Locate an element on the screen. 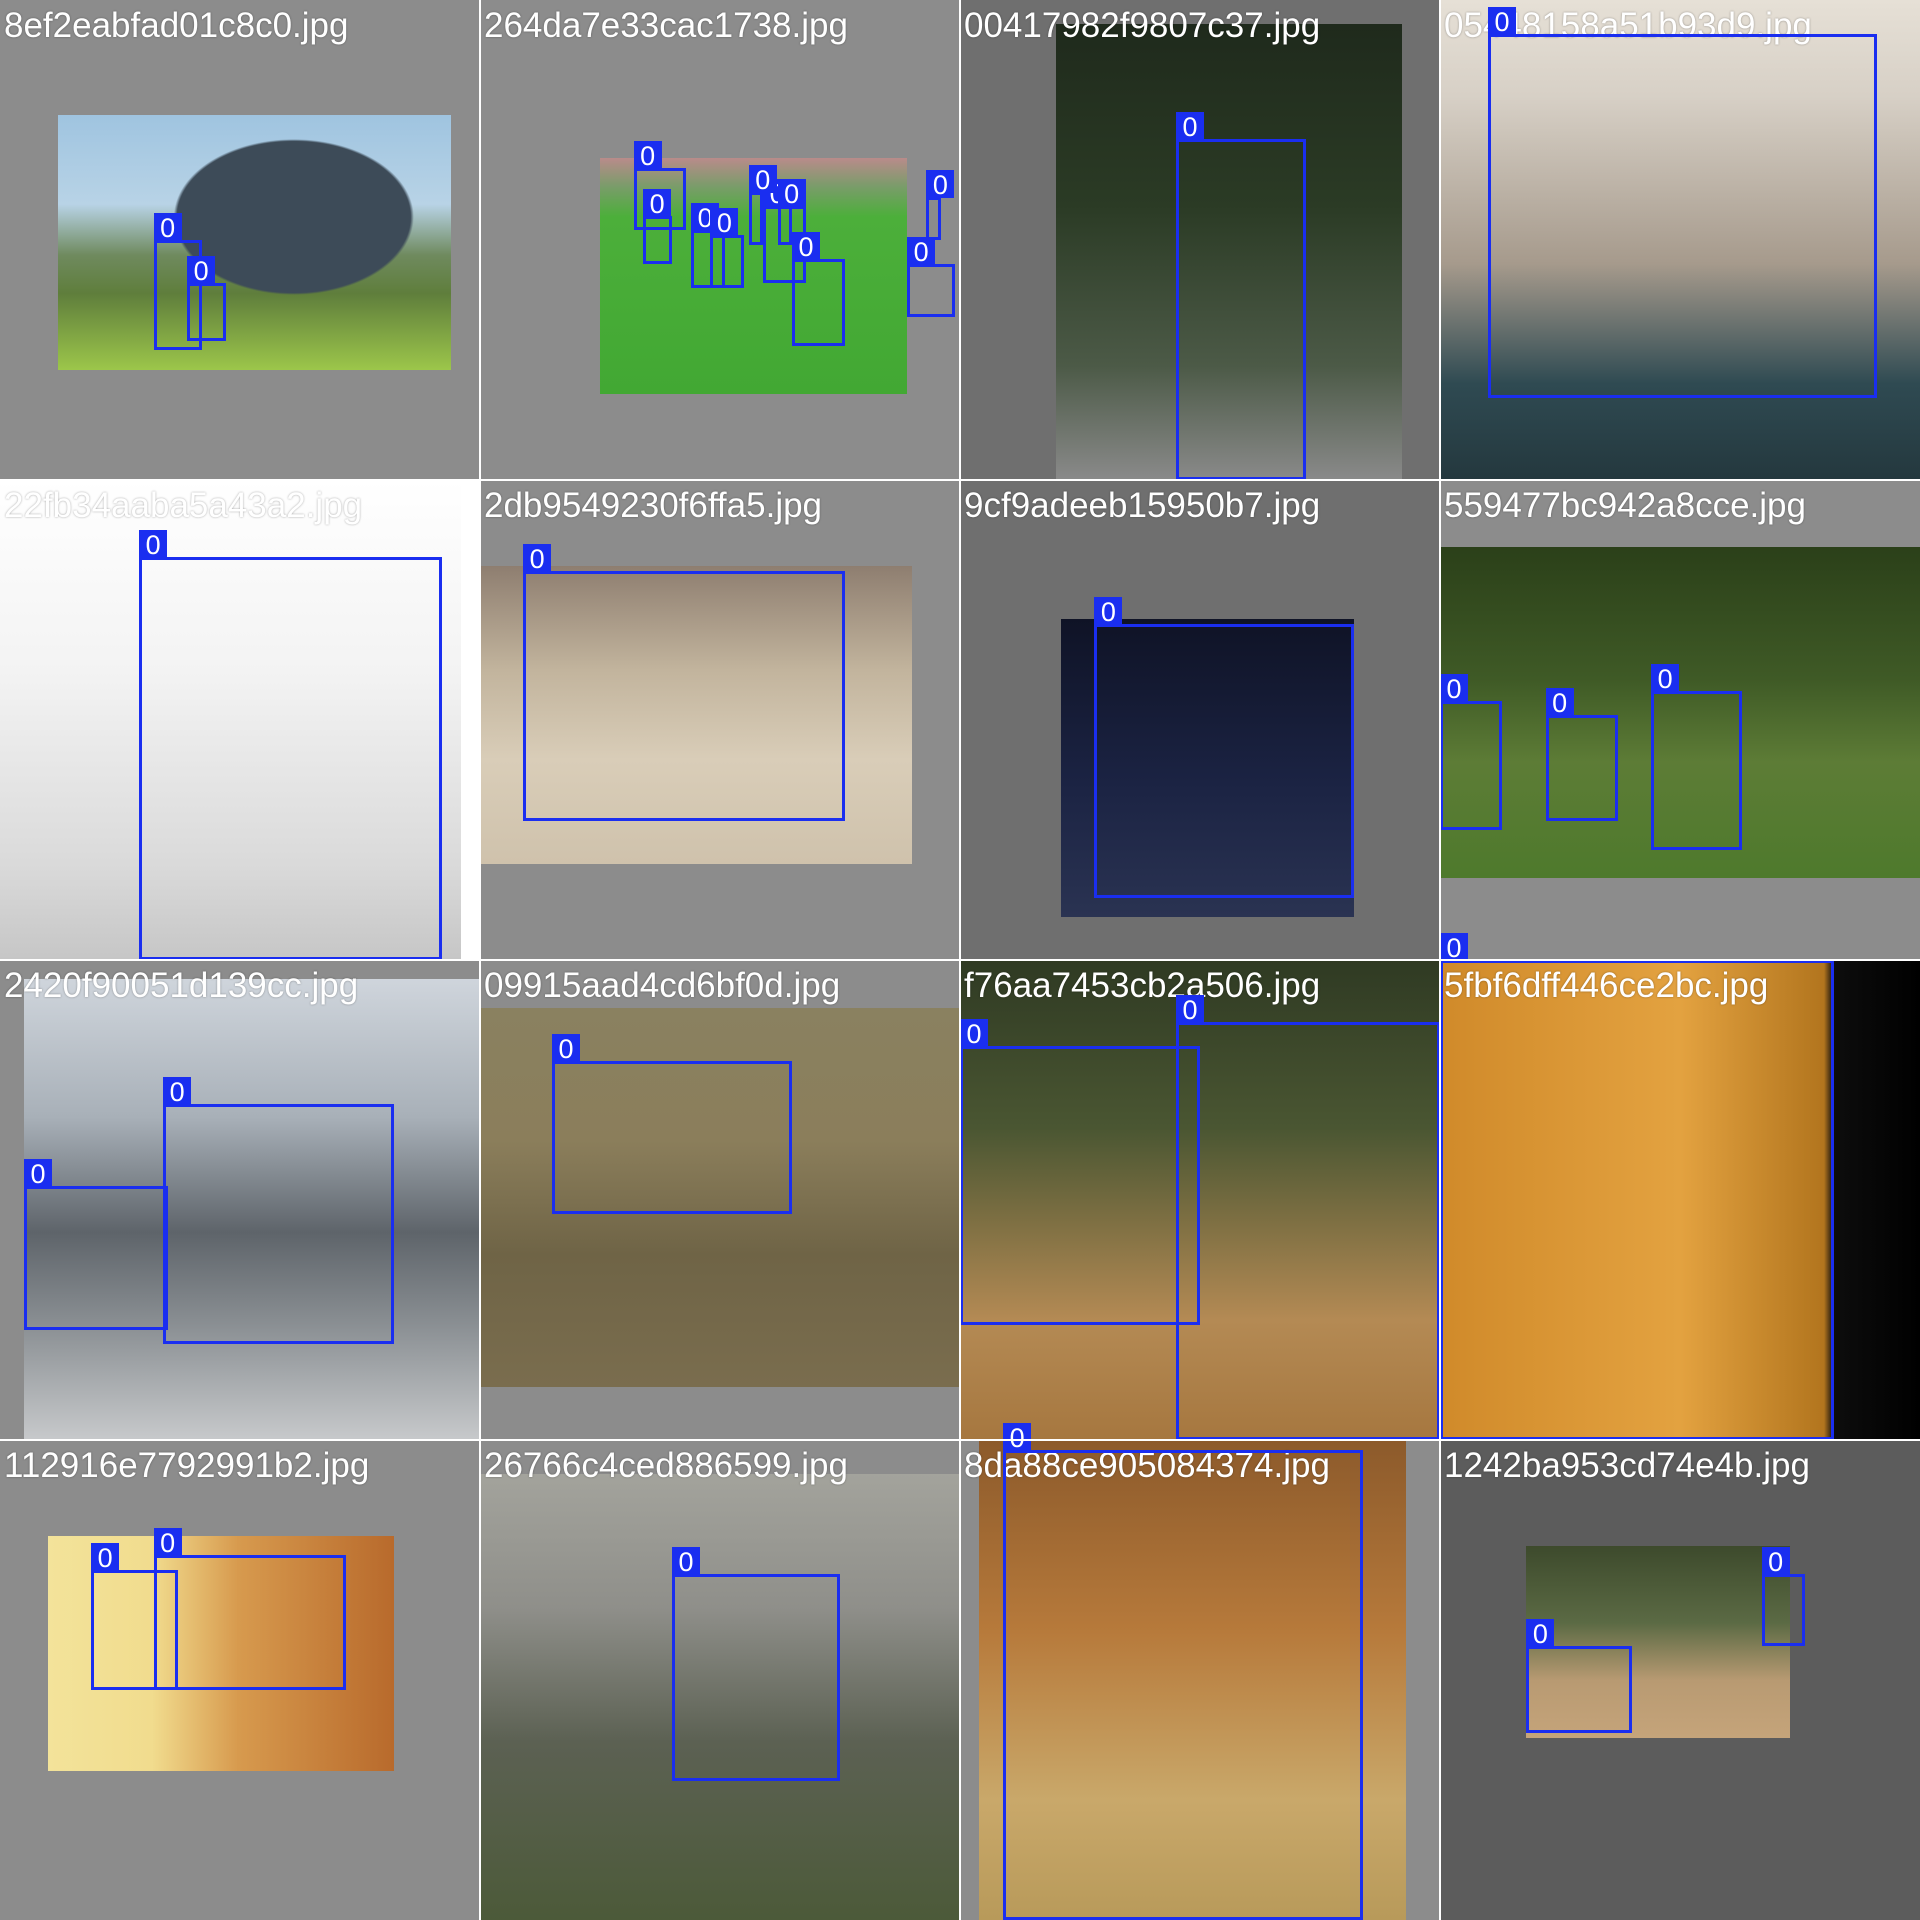 The width and height of the screenshot is (1920, 1920). mosaic-tile: 00417982f9807c37.jpg 0 is located at coordinates (1200, 240).